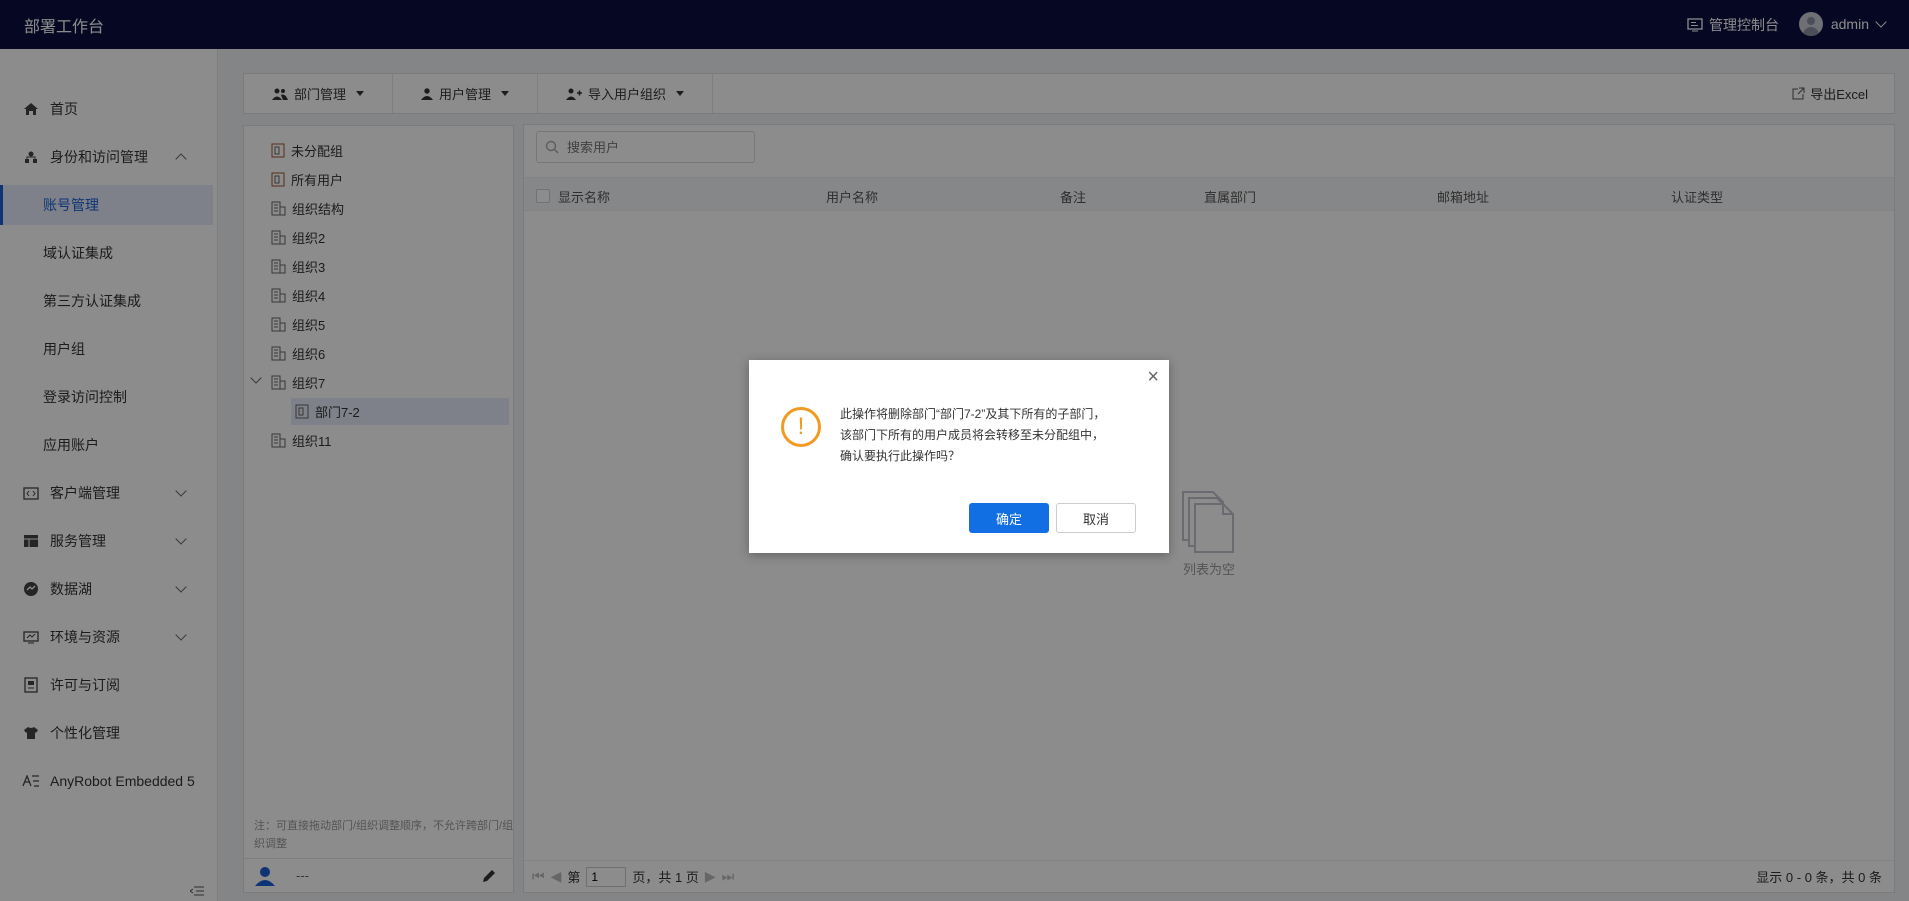 The width and height of the screenshot is (1909, 901). I want to click on close-icon: ×, so click(1153, 377).